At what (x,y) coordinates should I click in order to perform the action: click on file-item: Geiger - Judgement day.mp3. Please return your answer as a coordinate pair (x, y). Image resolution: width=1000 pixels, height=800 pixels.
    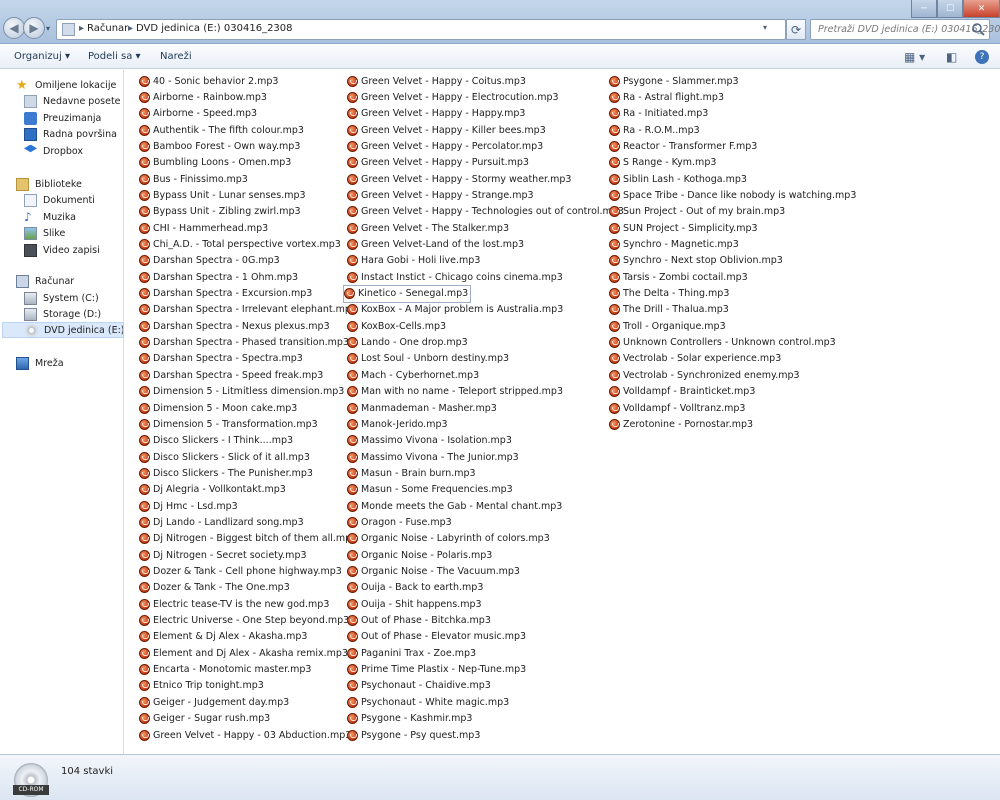
    Looking at the image, I should click on (214, 702).